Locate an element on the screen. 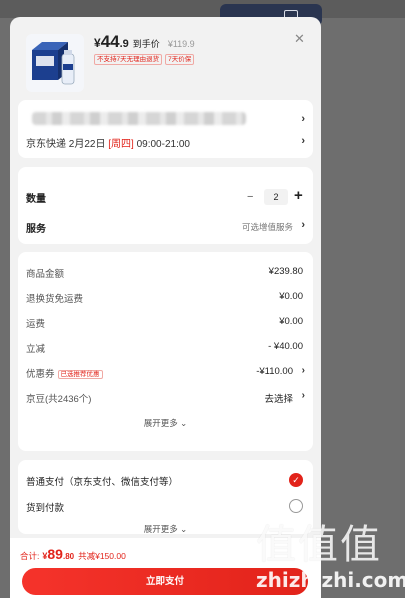 This screenshot has height=598, width=405. tag-price-protection: 7天价保 is located at coordinates (180, 59).